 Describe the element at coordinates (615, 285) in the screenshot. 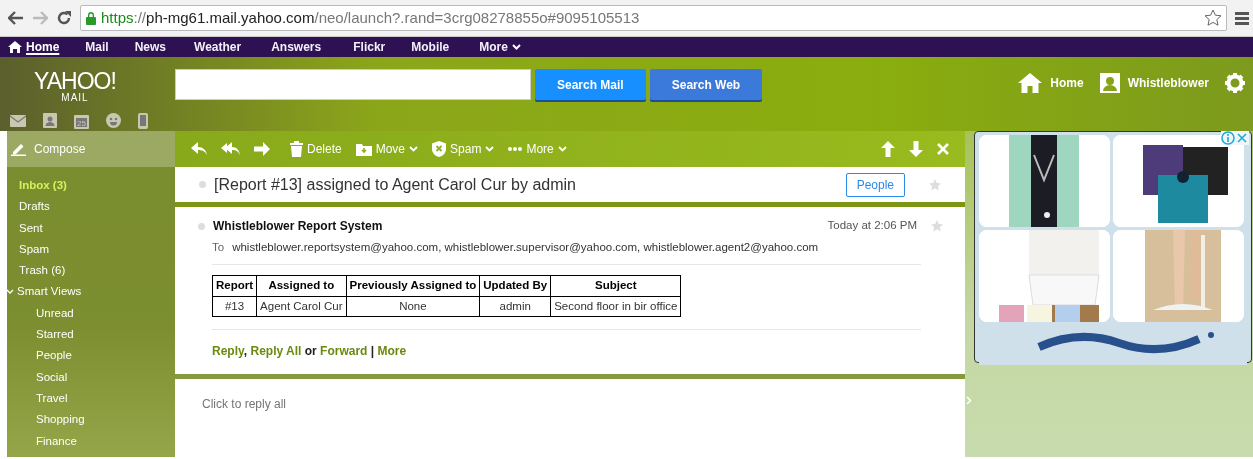

I see `column-header: Subject` at that location.